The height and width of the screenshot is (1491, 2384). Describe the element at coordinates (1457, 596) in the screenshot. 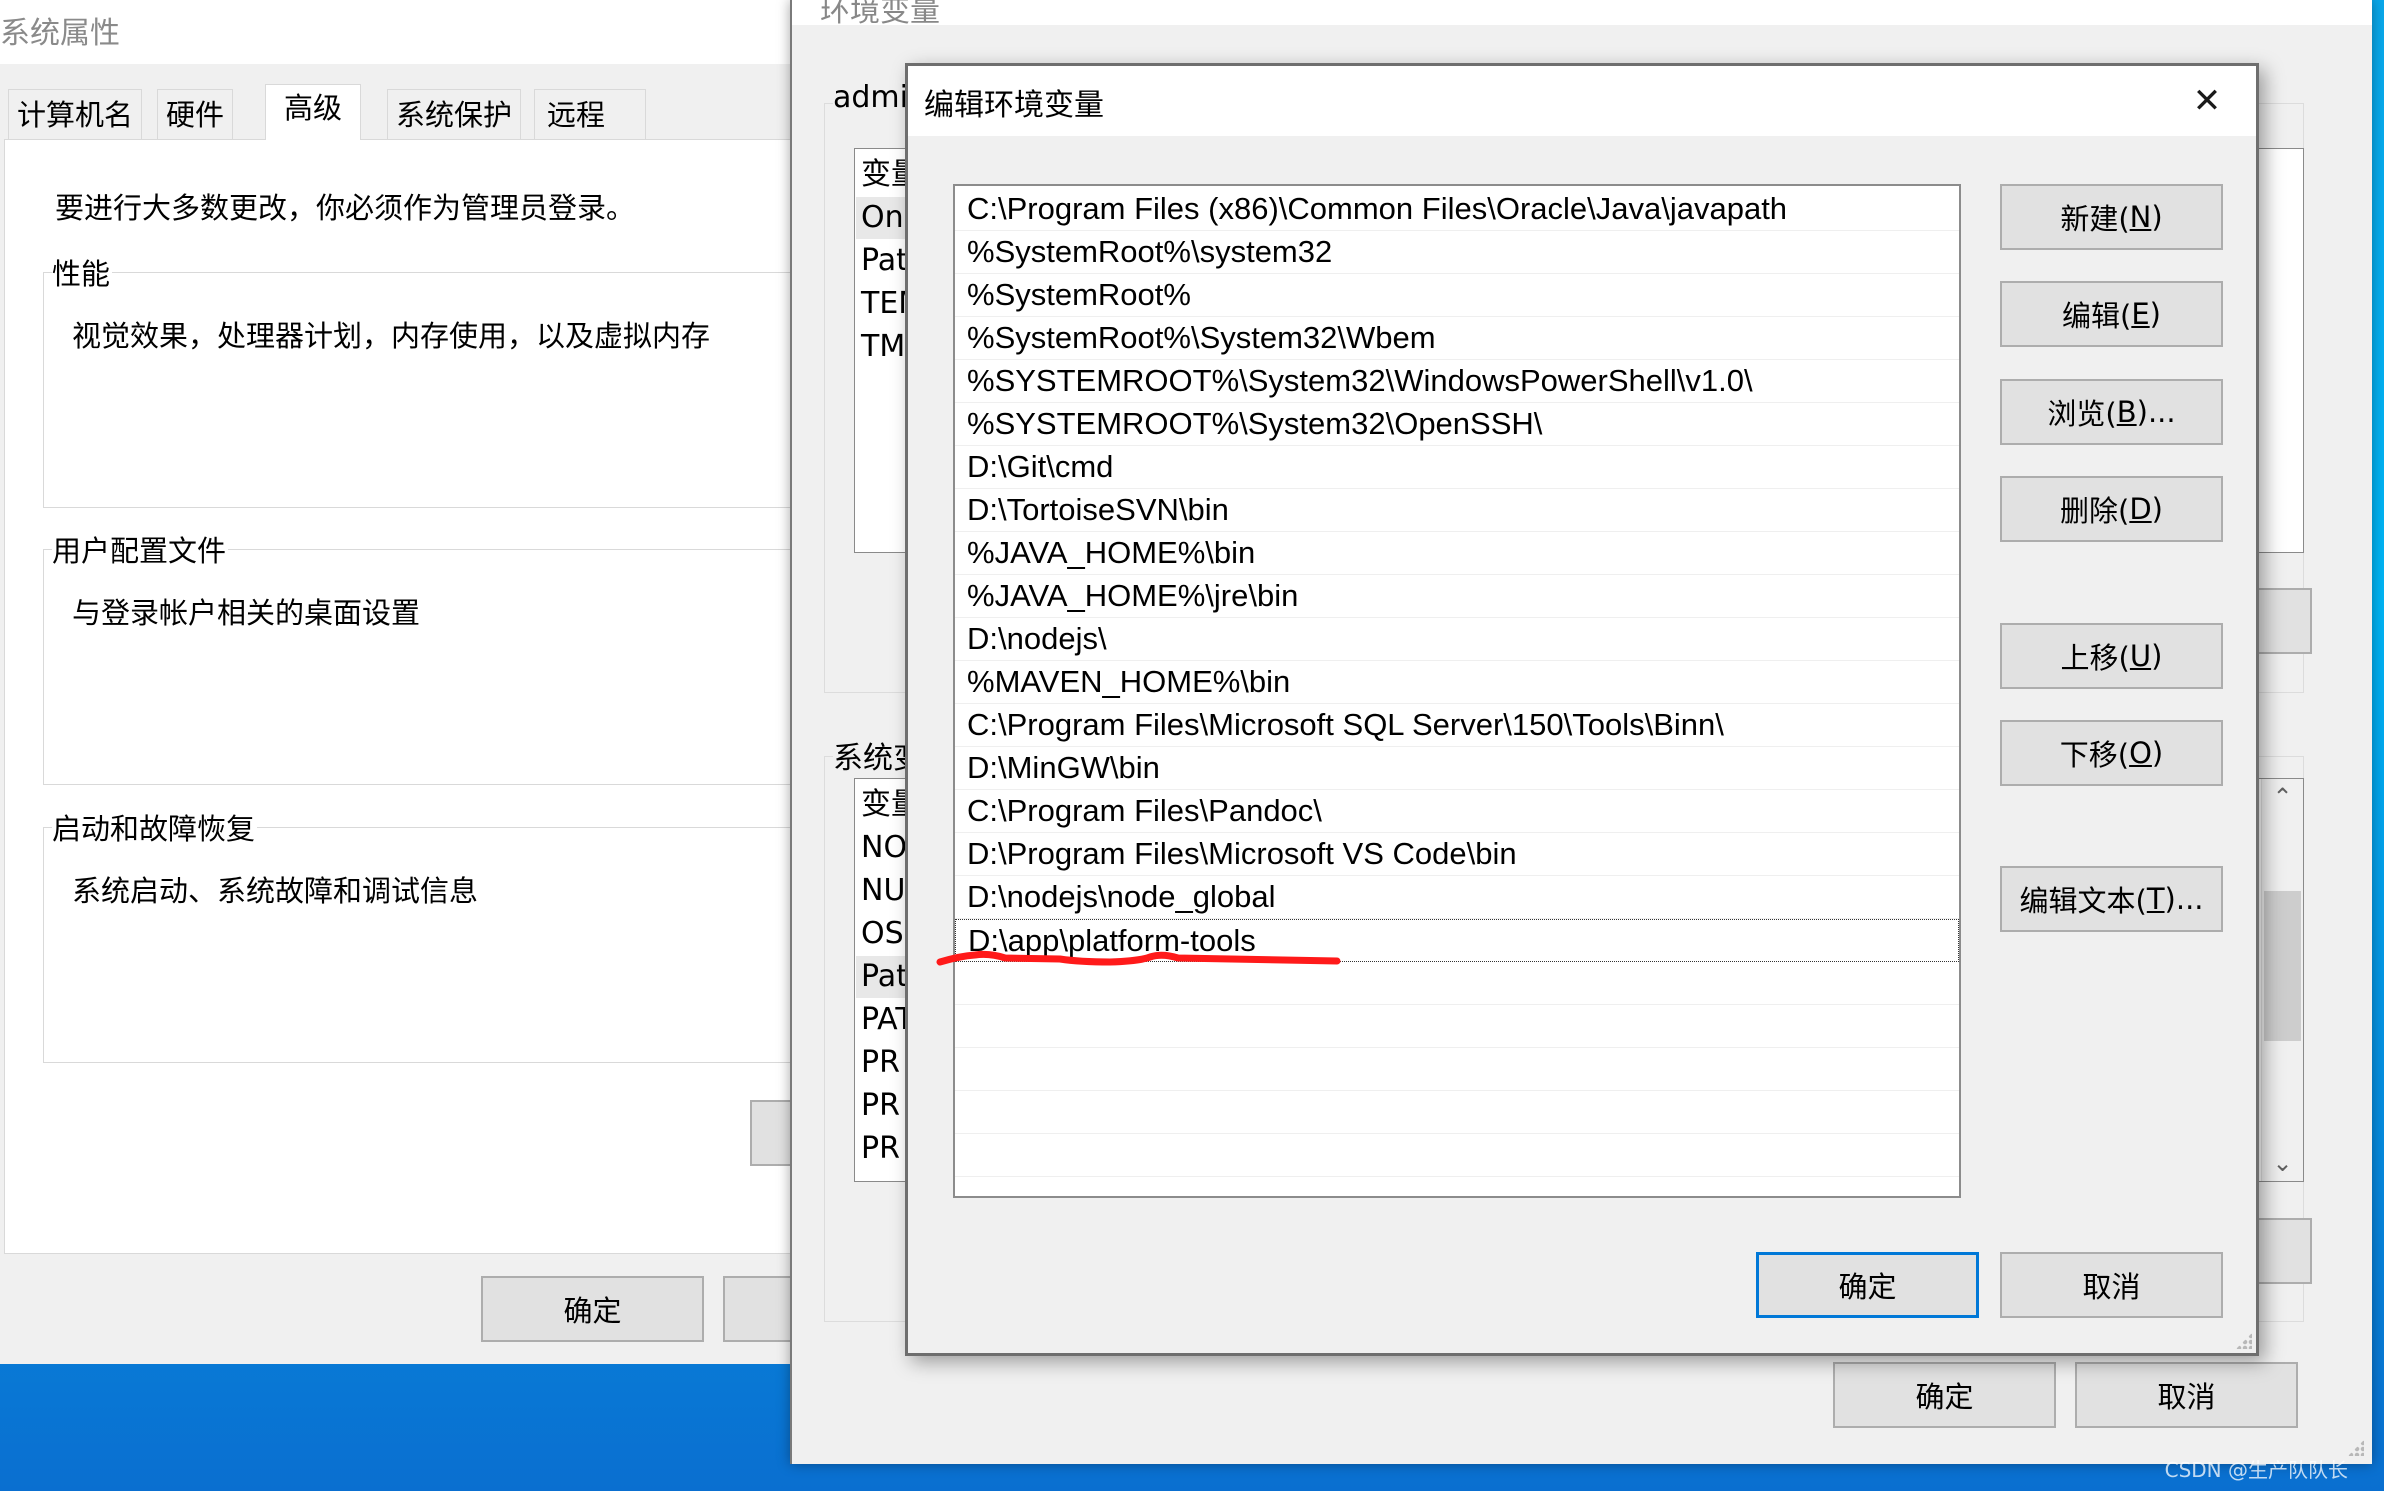

I see `path-item: %JAVA_HOME%\jre\bin` at that location.